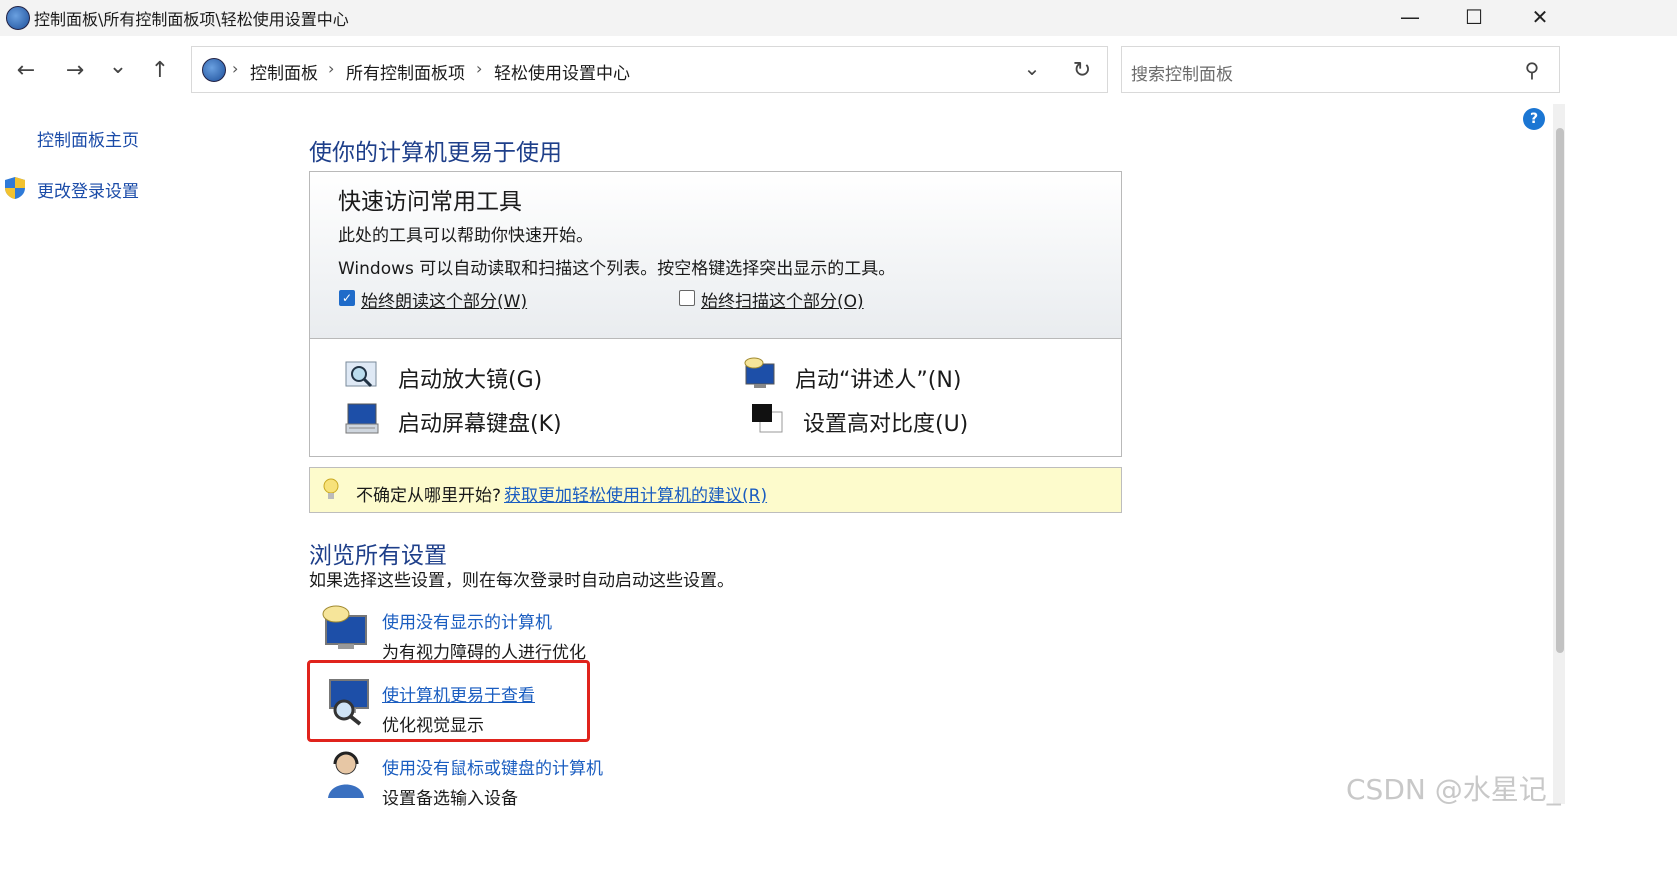  What do you see at coordinates (467, 620) in the screenshot?
I see `item-no-display-link: 使用没有显示的计算机` at bounding box center [467, 620].